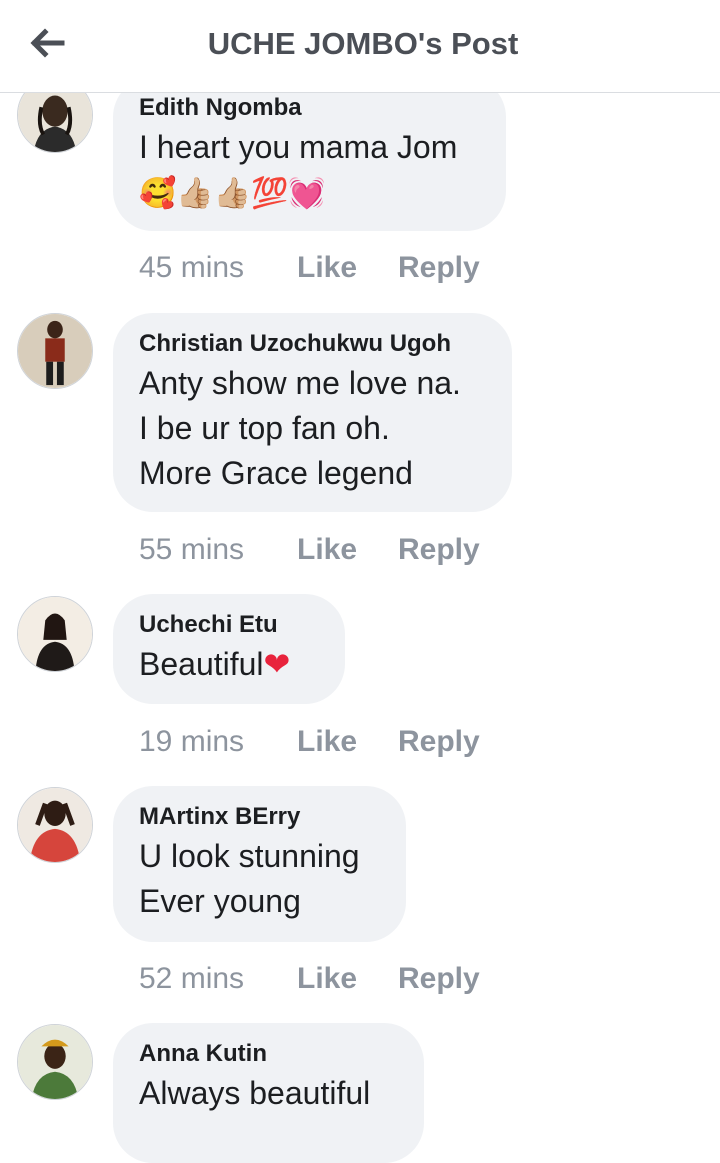 The width and height of the screenshot is (720, 1163). I want to click on comment-text: I be ur top fan oh., so click(264, 428).